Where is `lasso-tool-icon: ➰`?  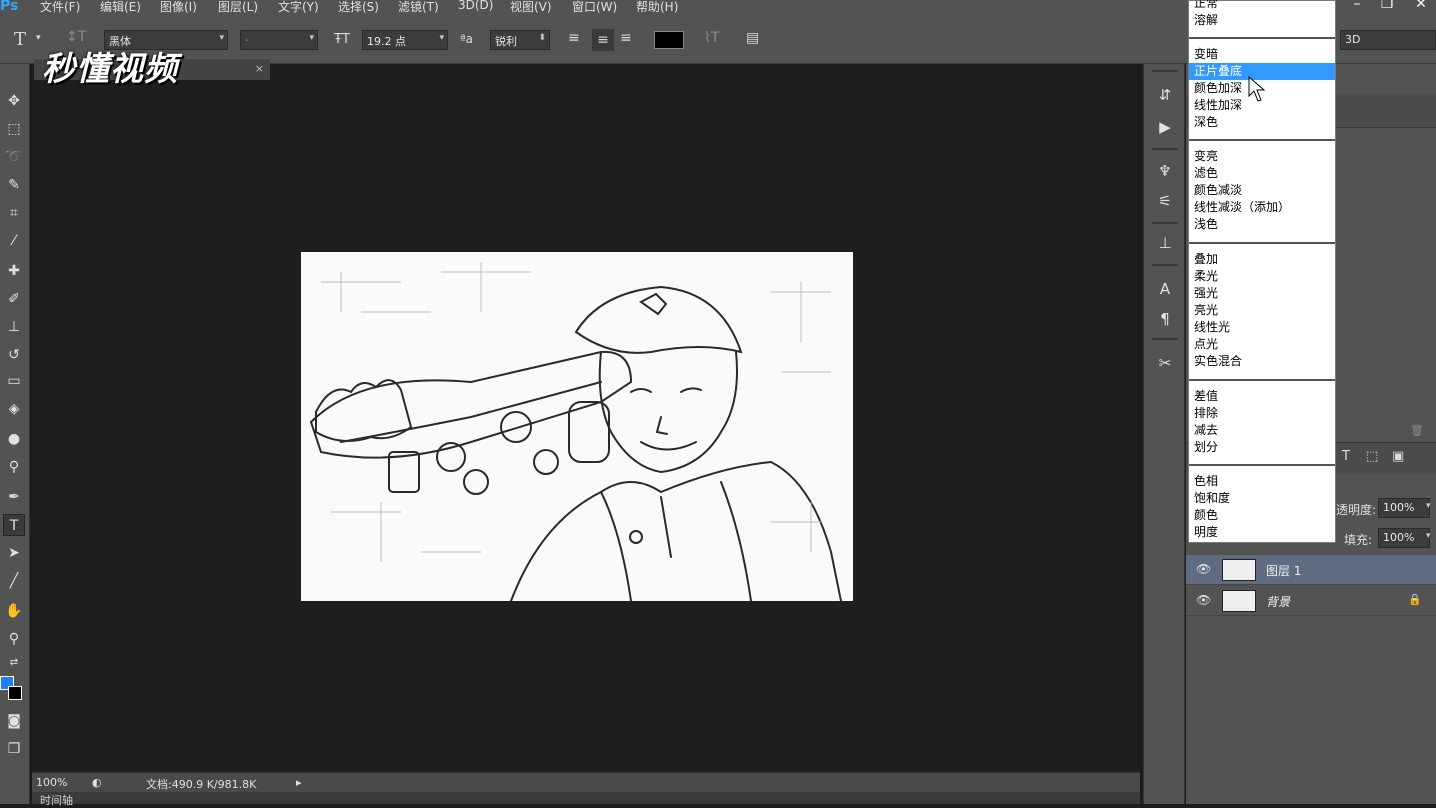
lasso-tool-icon: ➰ is located at coordinates (14, 157).